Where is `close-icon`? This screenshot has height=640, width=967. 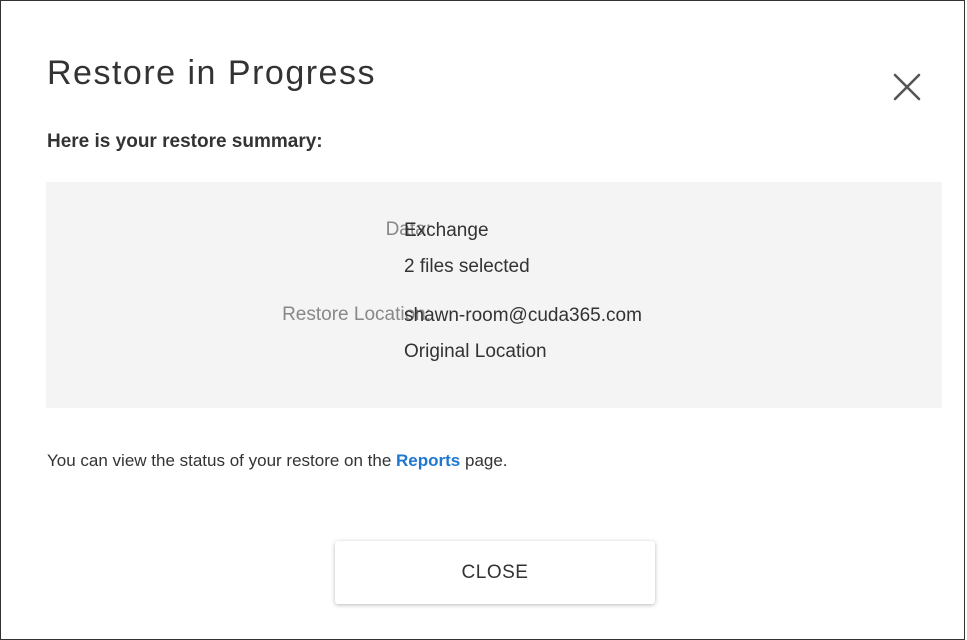 close-icon is located at coordinates (907, 87).